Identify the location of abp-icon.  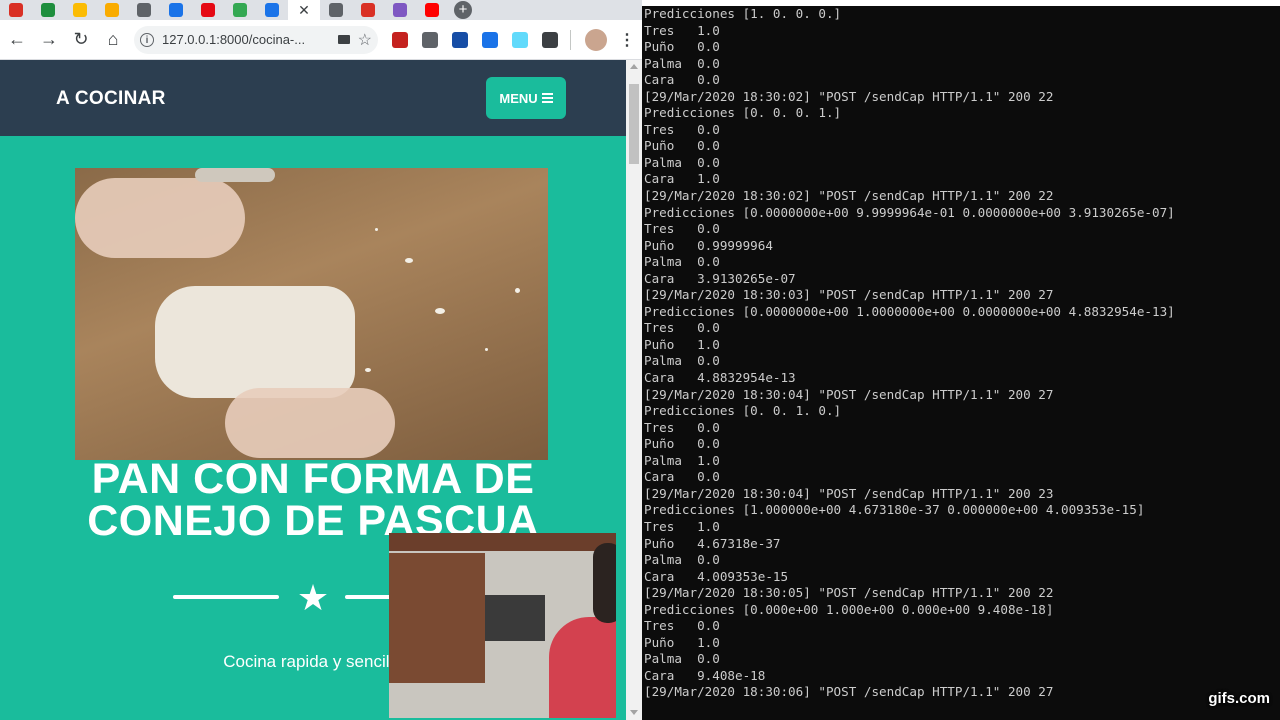
(400, 39).